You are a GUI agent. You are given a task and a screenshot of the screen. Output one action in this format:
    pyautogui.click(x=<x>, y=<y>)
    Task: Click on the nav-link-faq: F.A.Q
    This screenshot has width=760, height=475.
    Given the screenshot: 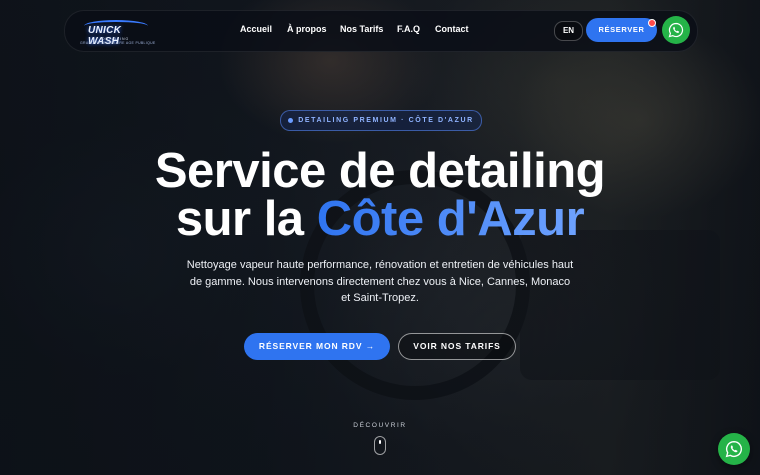 What is the action you would take?
    pyautogui.click(x=408, y=29)
    